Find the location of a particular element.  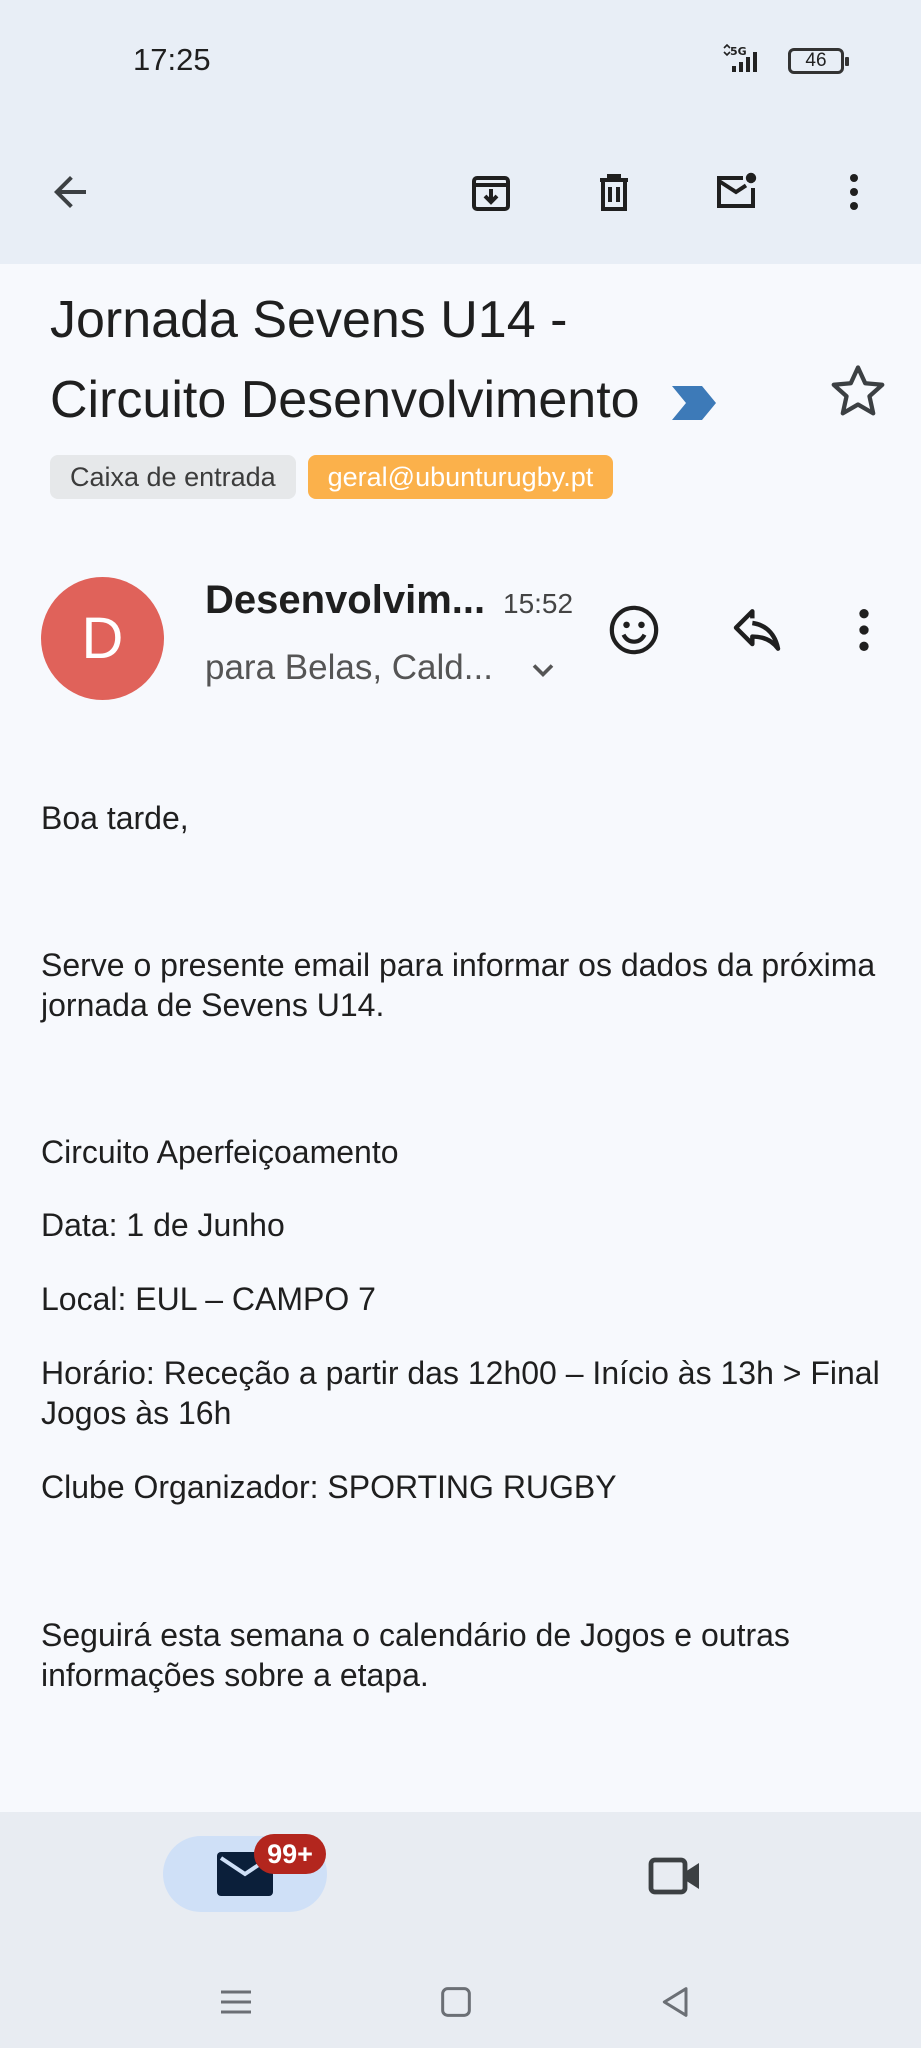

archive-icon is located at coordinates (491, 193).